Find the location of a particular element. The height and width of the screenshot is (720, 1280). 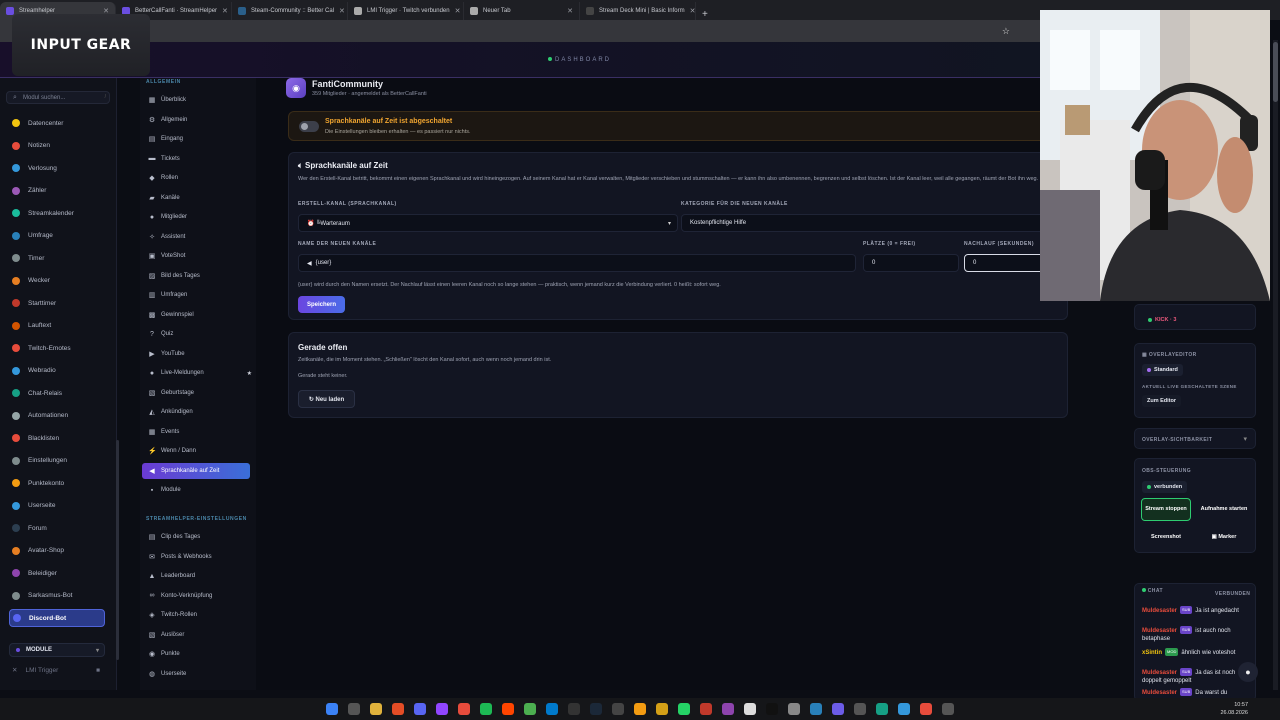

module-nav-item: ▩ Gewinnspiel is located at coordinates (200, 315).